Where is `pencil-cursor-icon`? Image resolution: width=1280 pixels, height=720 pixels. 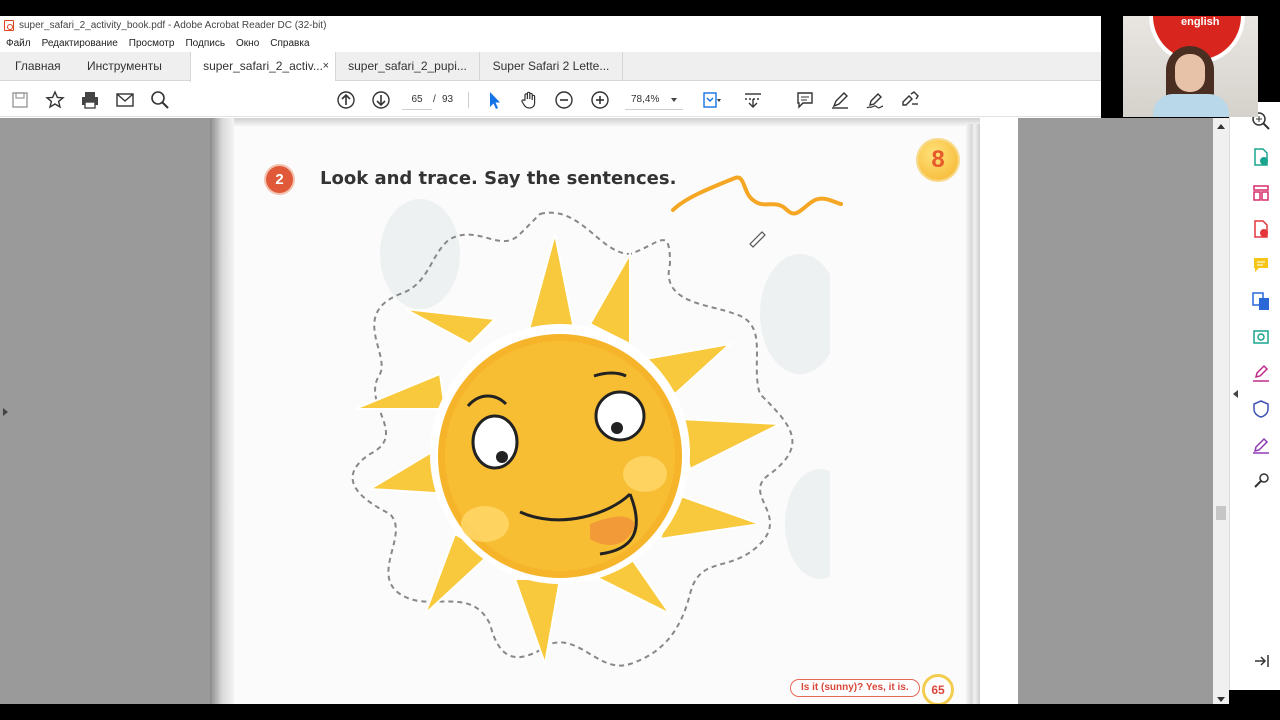 pencil-cursor-icon is located at coordinates (757, 239).